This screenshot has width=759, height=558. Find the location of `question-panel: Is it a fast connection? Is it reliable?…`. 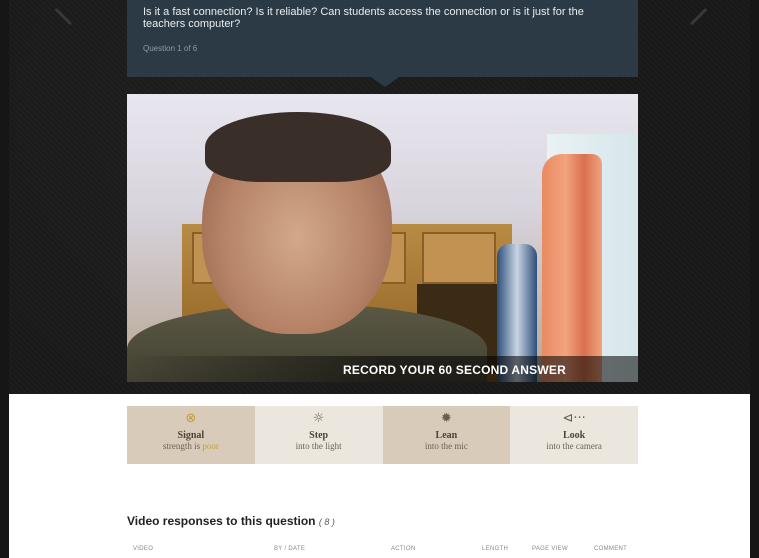

question-panel: Is it a fast connection? Is it reliable?… is located at coordinates (382, 38).